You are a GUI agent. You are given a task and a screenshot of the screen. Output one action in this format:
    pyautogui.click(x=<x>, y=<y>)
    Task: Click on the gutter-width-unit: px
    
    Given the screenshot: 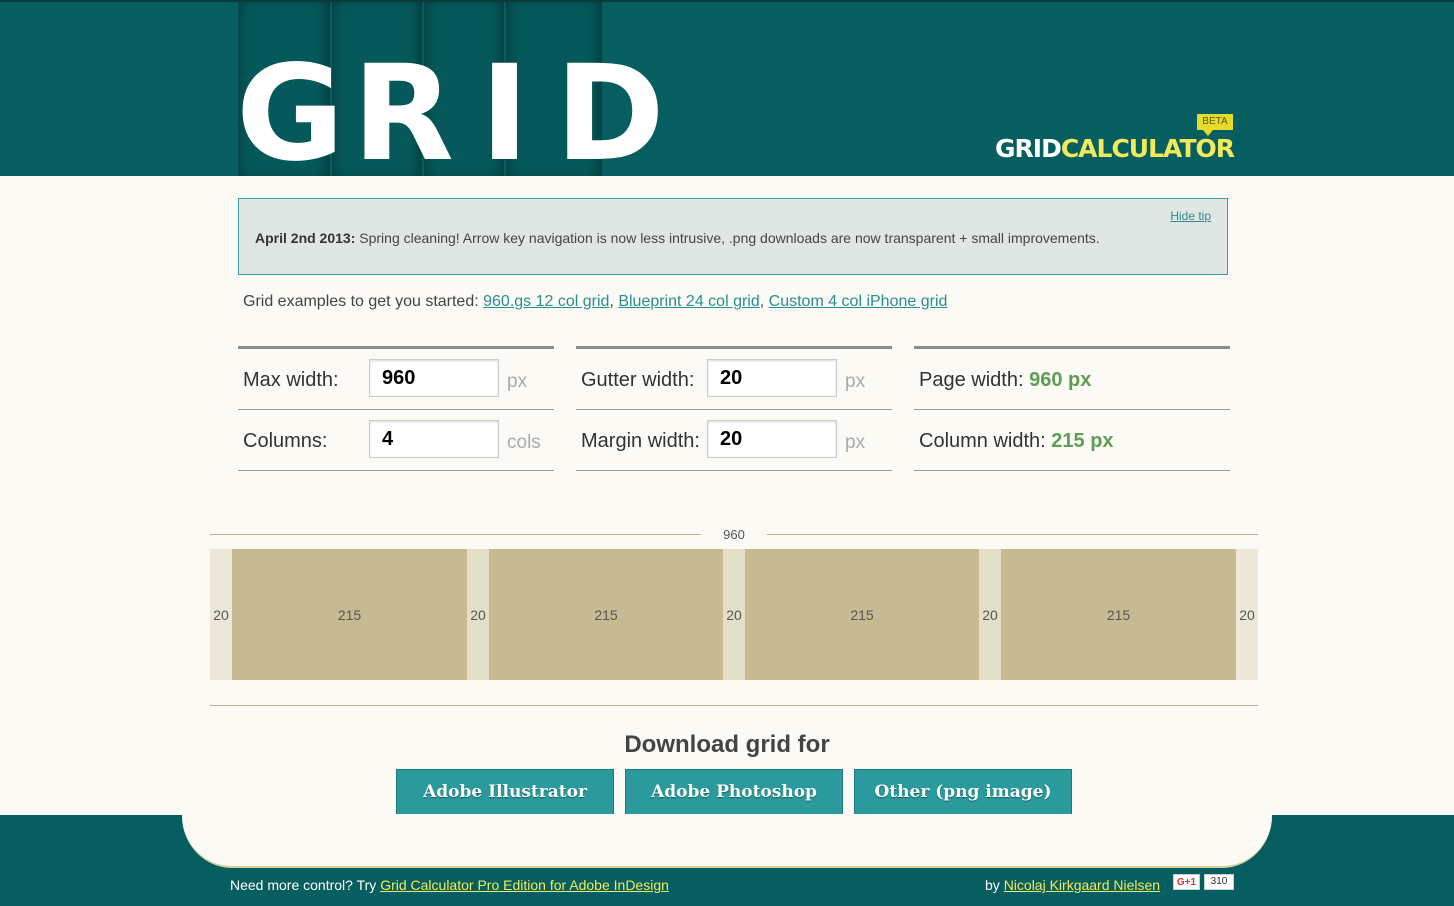 What is the action you would take?
    pyautogui.click(x=855, y=381)
    